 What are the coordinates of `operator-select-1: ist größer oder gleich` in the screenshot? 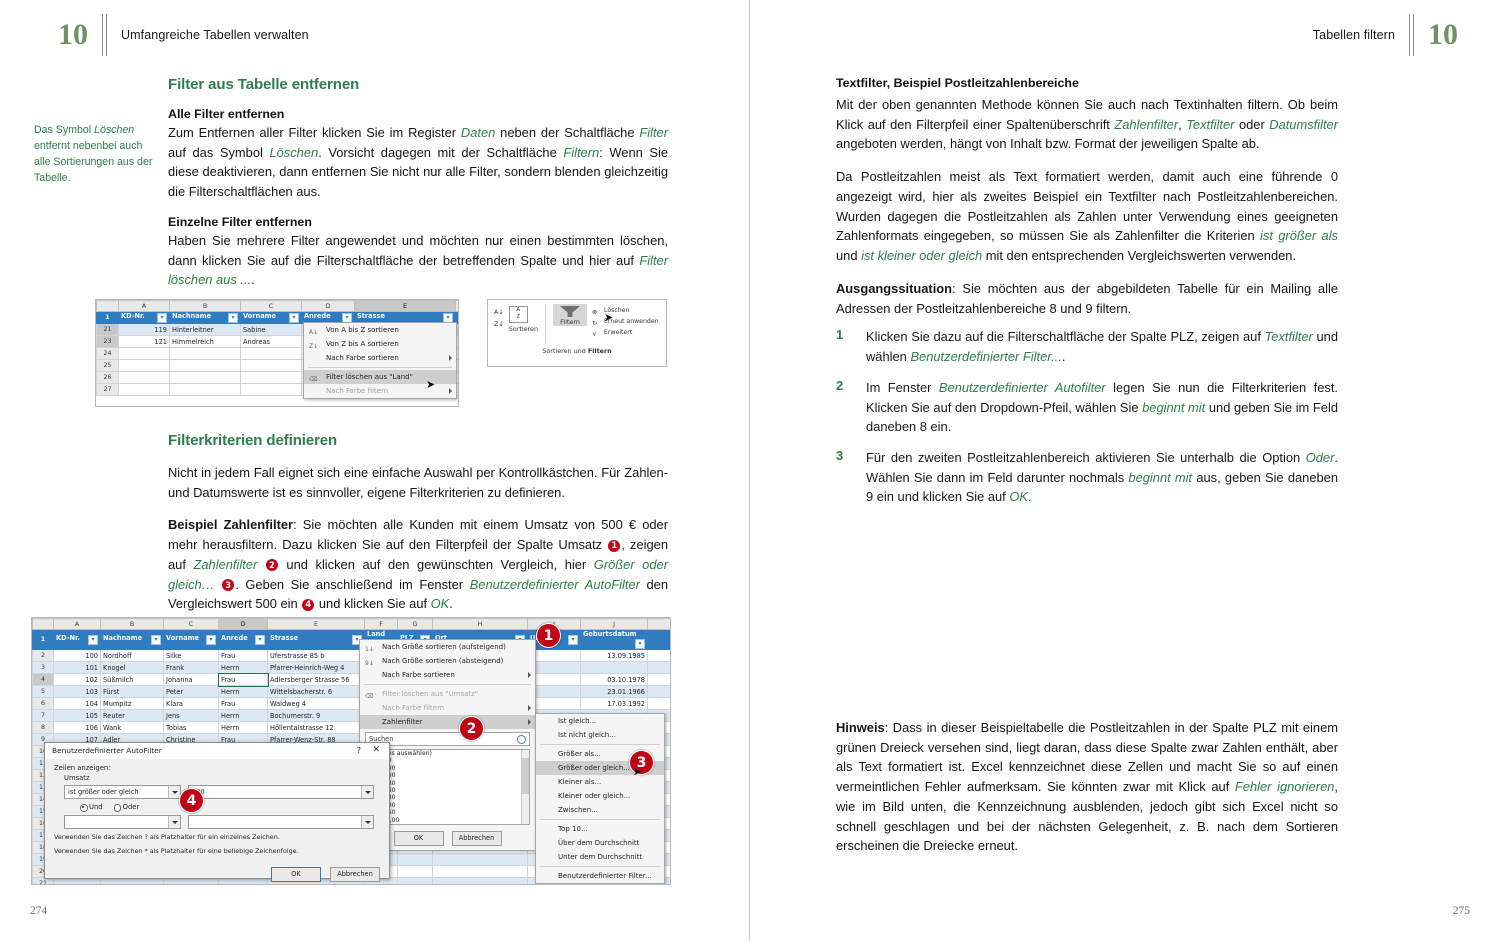 It's located at (122, 792).